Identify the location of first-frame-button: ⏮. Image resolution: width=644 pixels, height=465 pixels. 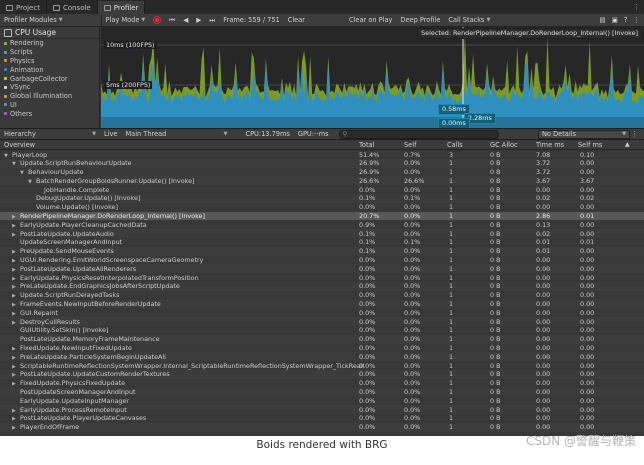
(172, 20).